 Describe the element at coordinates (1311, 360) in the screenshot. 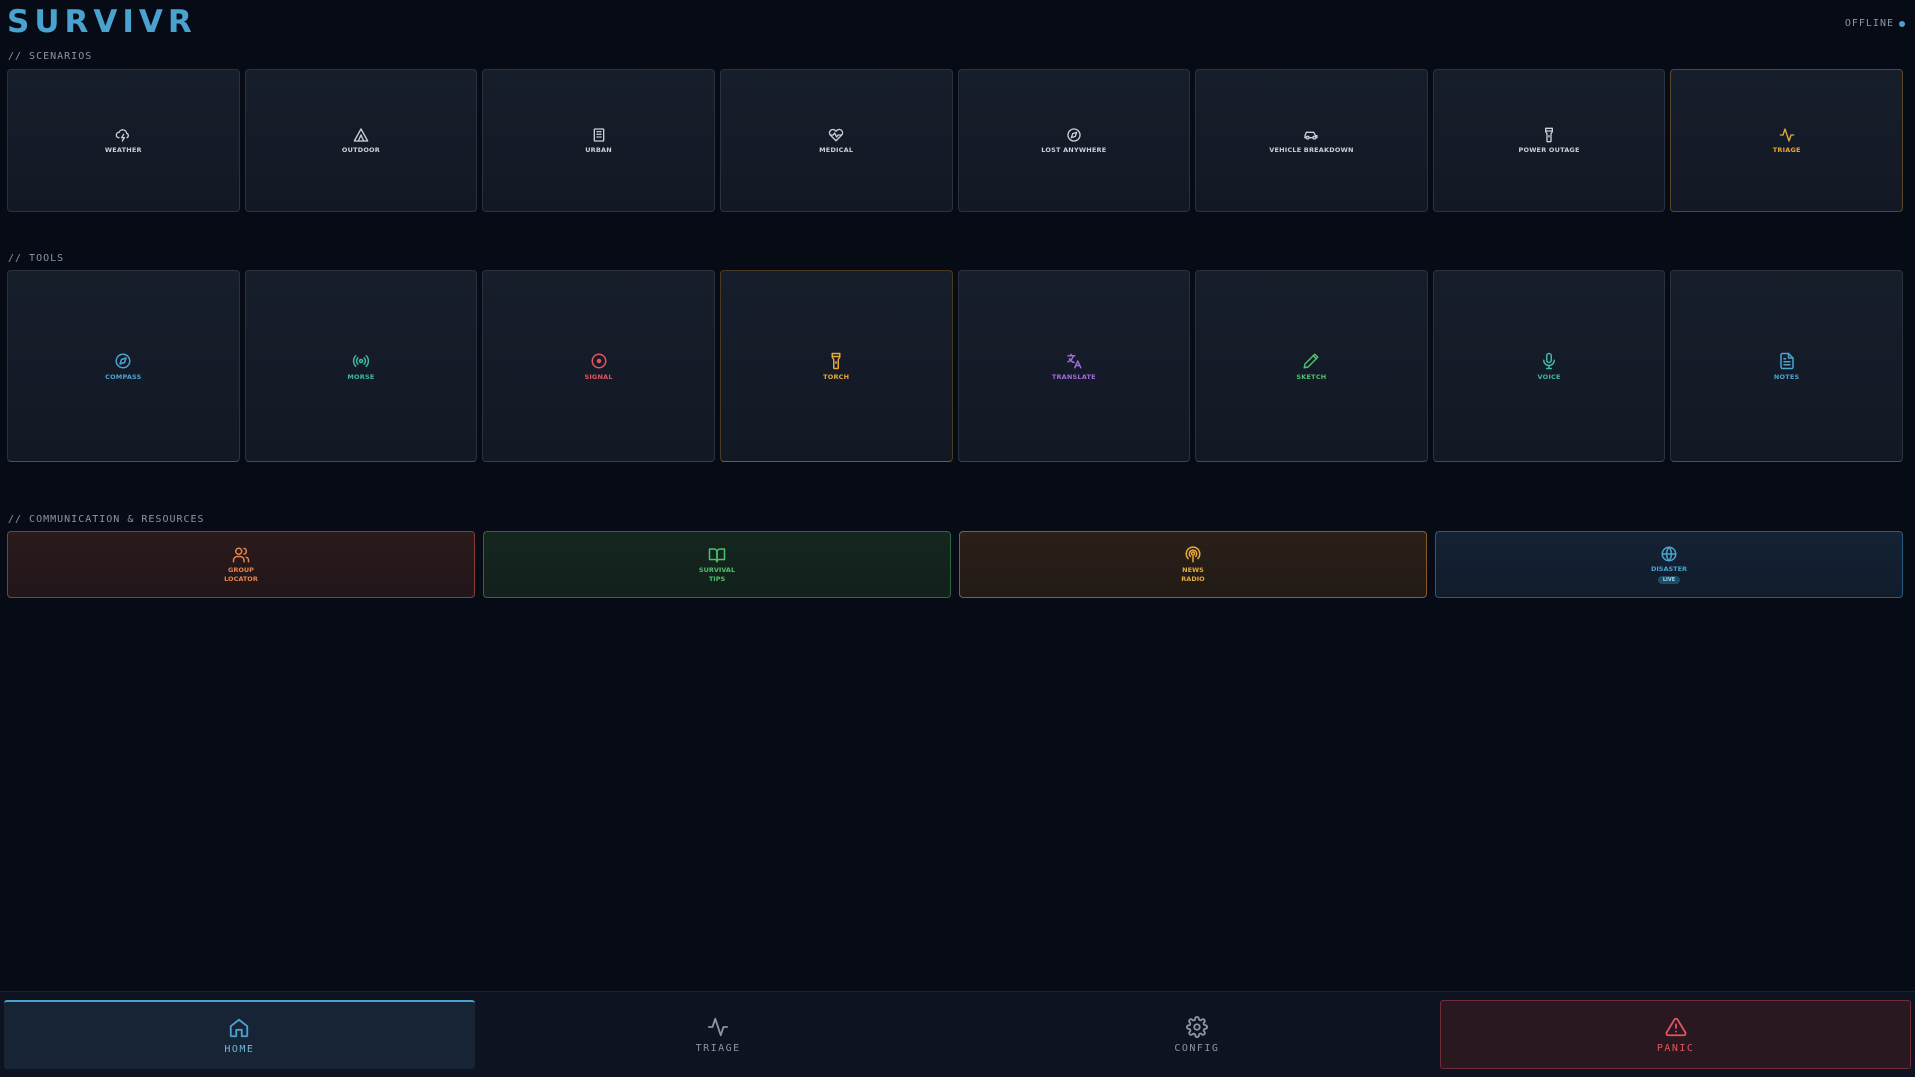

I see `pencil-icon` at that location.